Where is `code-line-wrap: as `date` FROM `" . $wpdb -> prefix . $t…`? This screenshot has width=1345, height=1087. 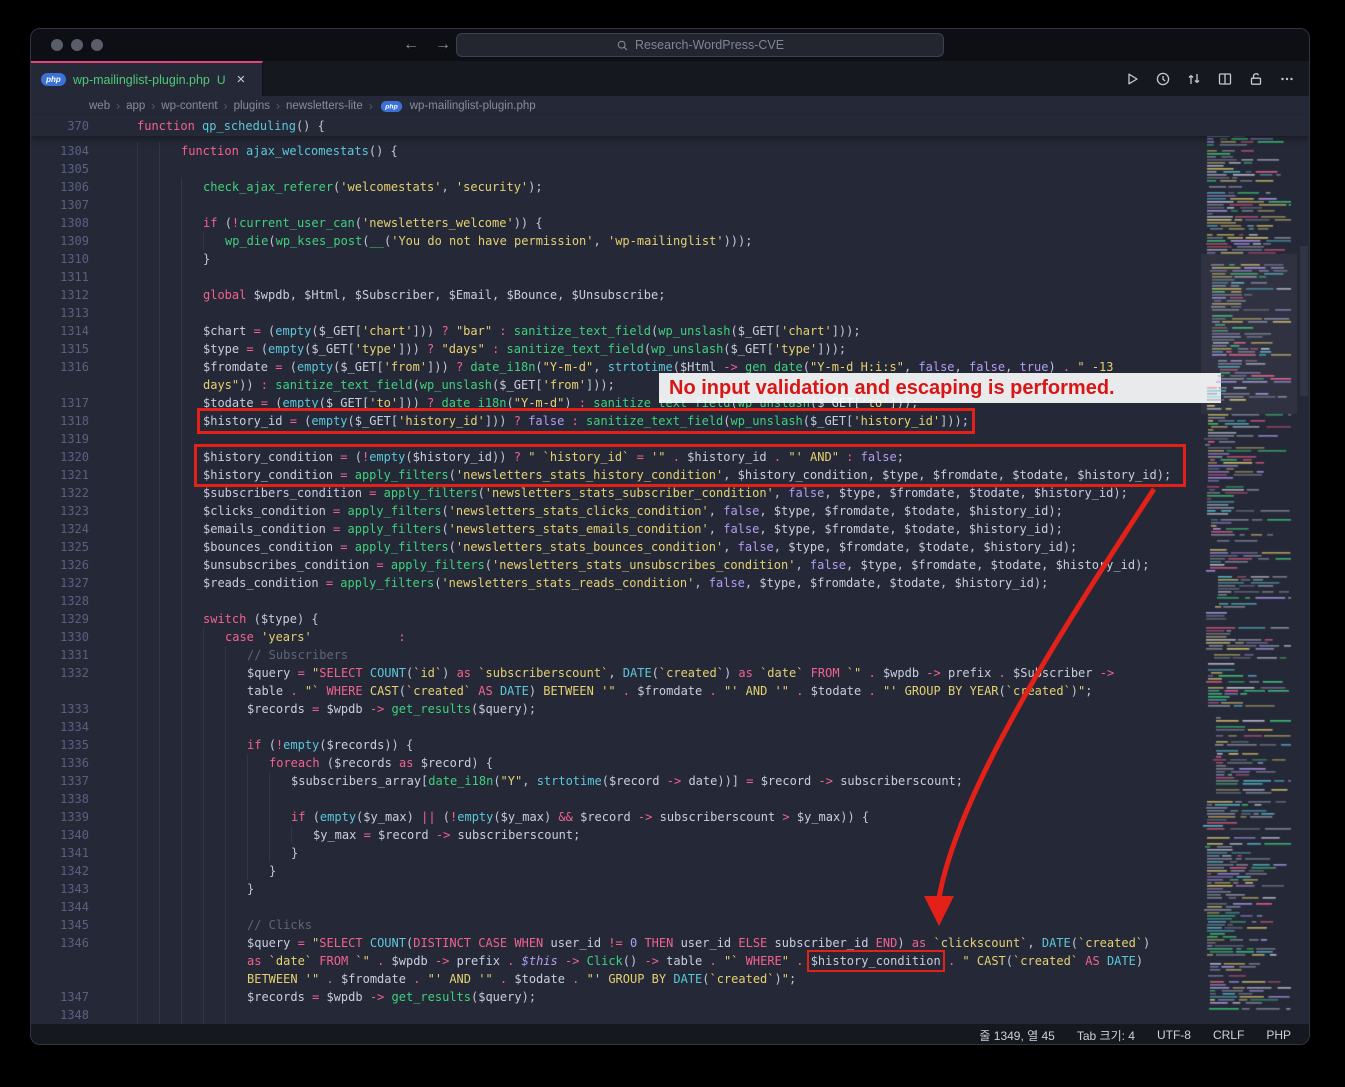
code-line-wrap: as `date` FROM `" . $wpdb -> prefix . $t… is located at coordinates (670, 961).